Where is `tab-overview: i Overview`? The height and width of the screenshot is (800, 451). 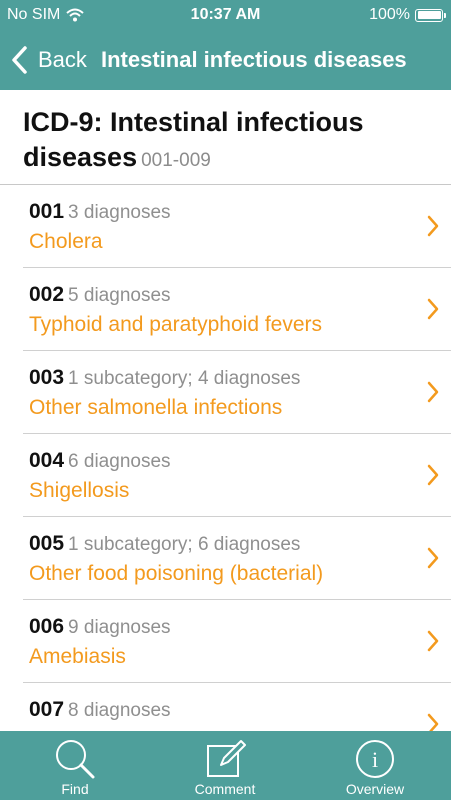 tab-overview: i Overview is located at coordinates (375, 765).